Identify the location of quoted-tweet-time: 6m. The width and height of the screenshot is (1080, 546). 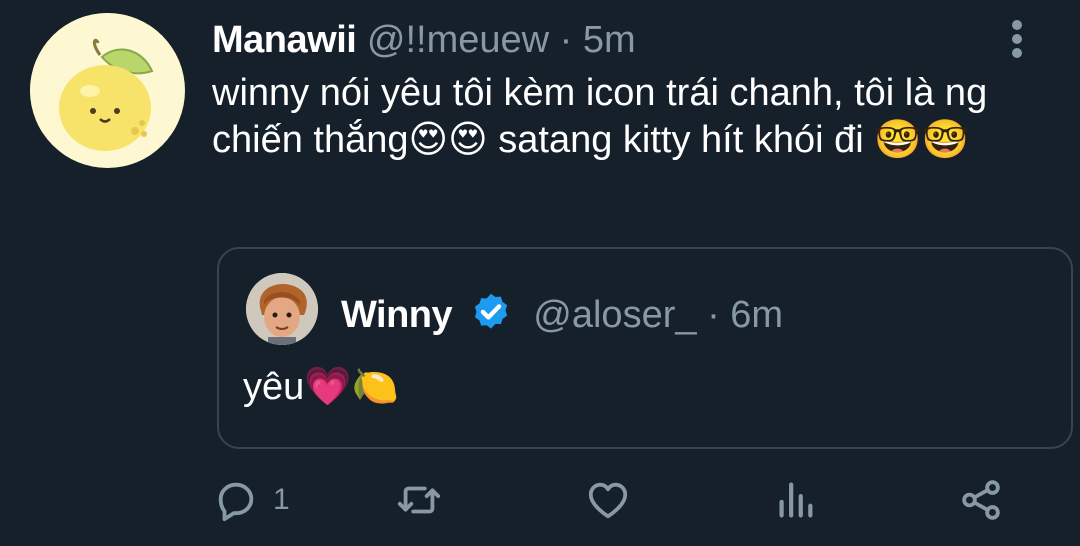
(756, 315).